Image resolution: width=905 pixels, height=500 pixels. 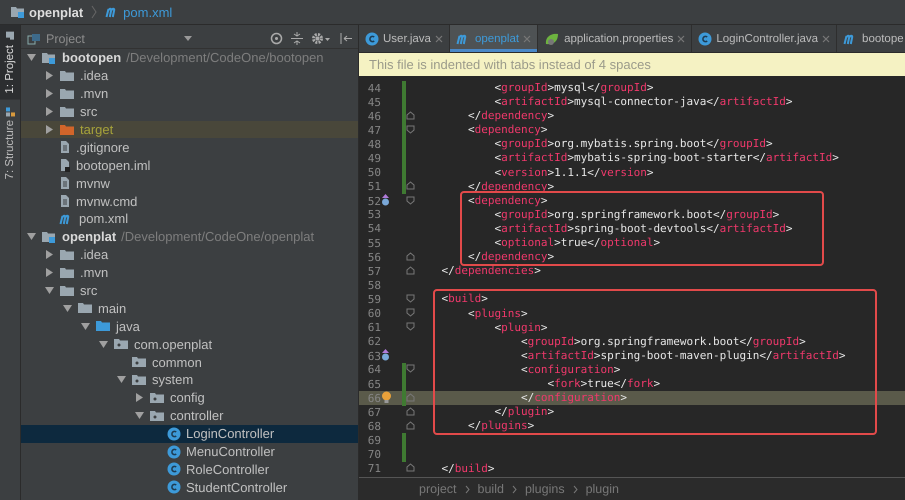 I want to click on locate-icon, so click(x=276, y=38).